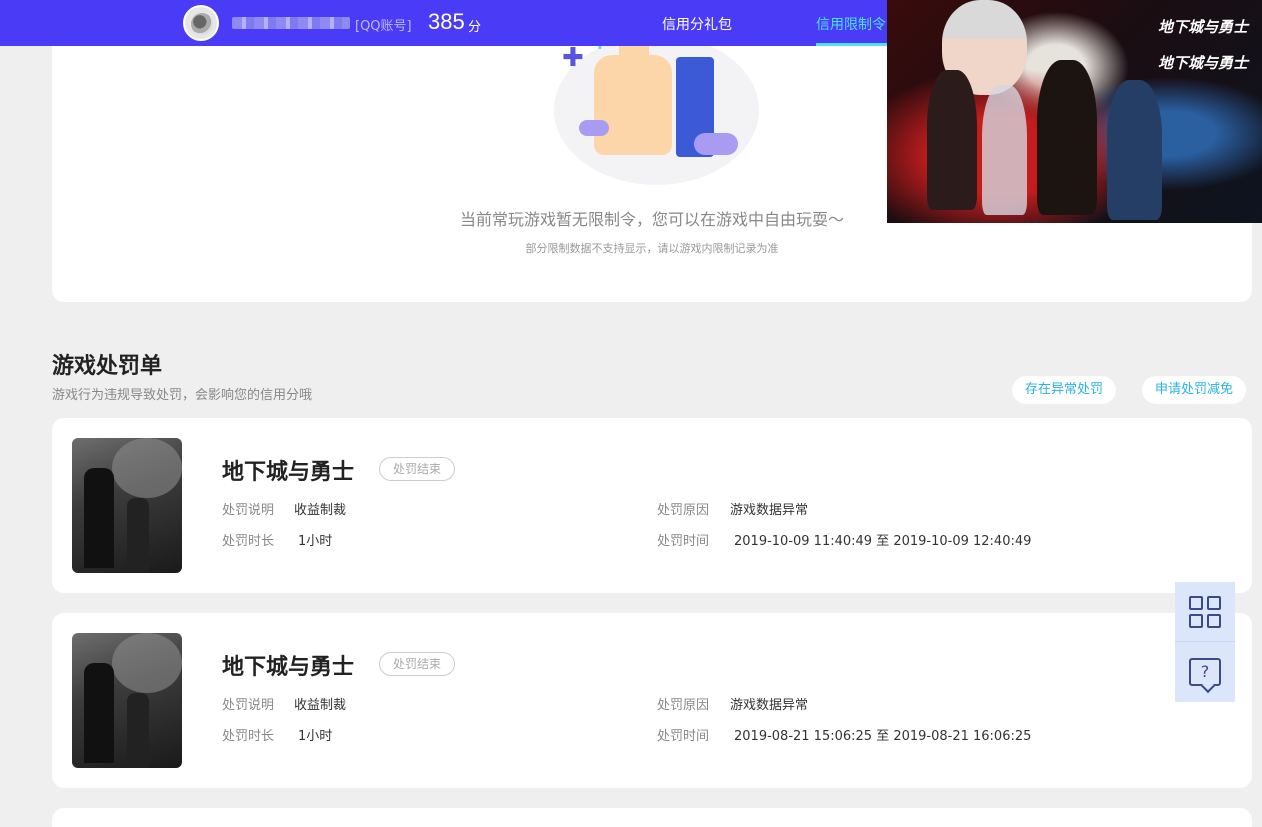  I want to click on banner-logo: 地下城与勇士, so click(1202, 27).